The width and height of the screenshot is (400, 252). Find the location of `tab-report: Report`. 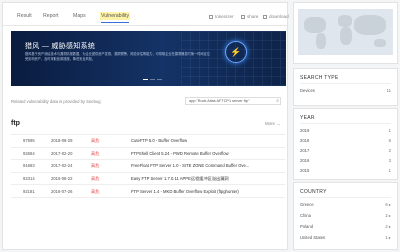

tab-report: Report is located at coordinates (51, 16).